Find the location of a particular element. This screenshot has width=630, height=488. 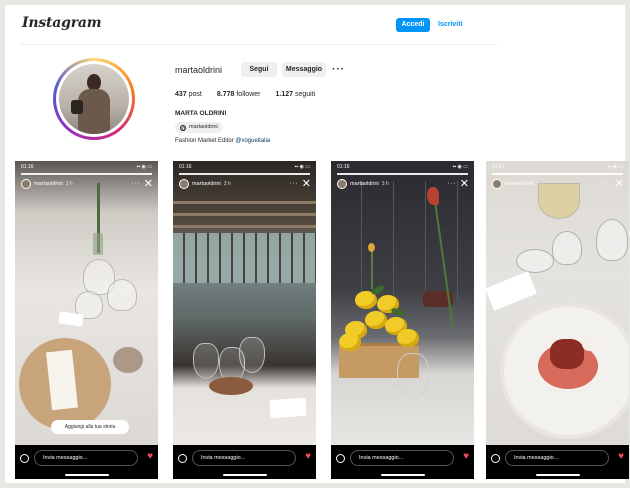

posts-stat: 437 post is located at coordinates (188, 94).